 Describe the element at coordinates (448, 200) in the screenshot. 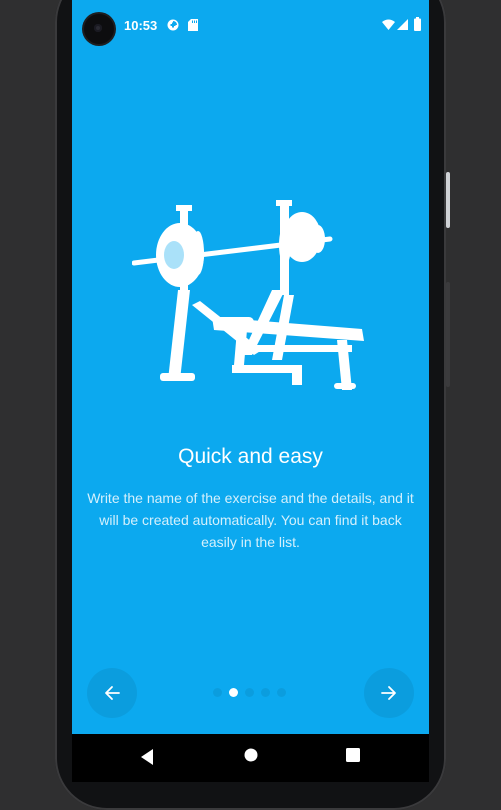

I see `power-button` at that location.